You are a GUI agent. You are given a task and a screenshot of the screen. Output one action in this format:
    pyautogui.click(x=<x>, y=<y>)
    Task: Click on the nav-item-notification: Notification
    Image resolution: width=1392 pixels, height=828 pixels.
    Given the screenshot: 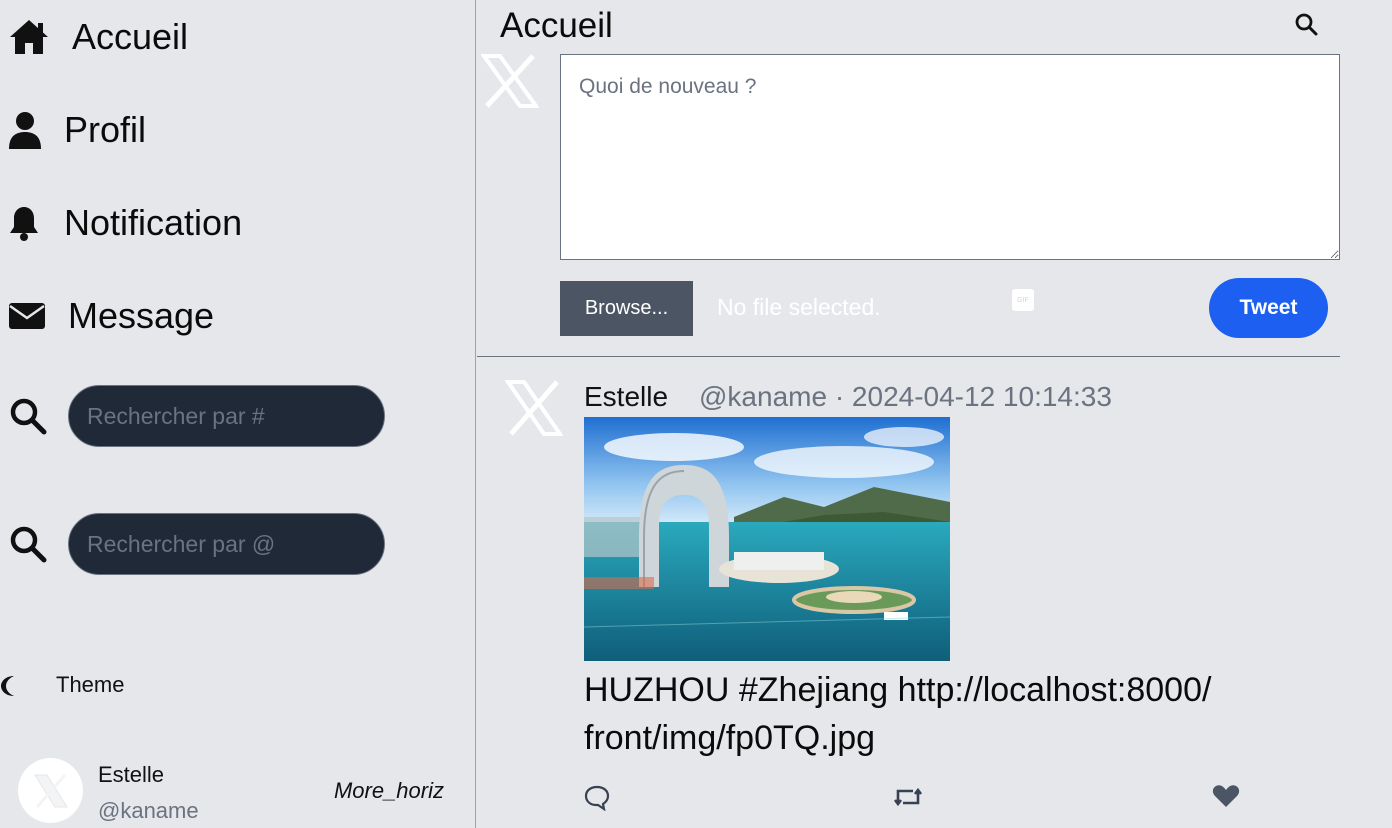 What is the action you would take?
    pyautogui.click(x=125, y=223)
    